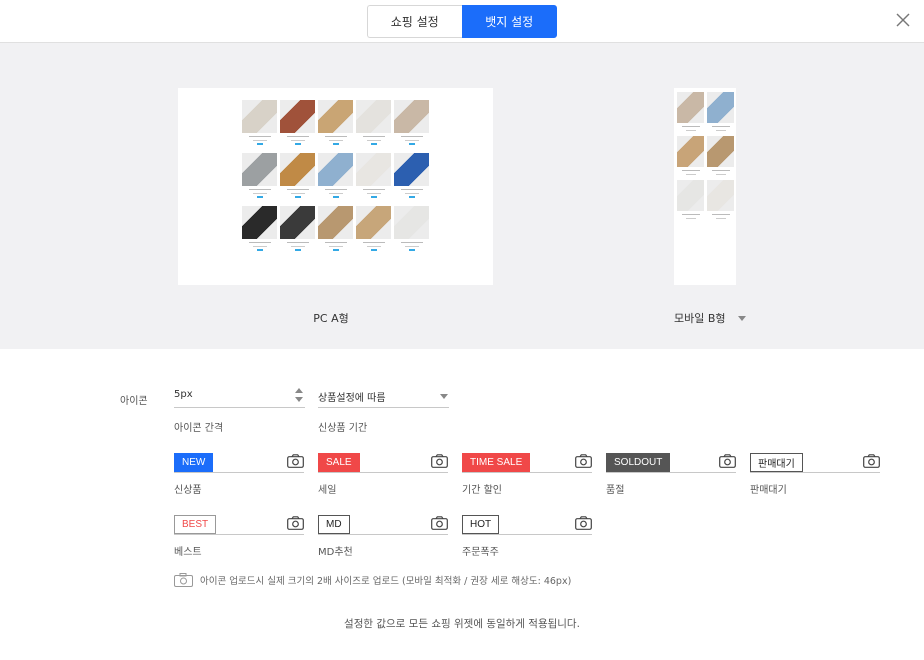  I want to click on badge-preview: HOT, so click(481, 524).